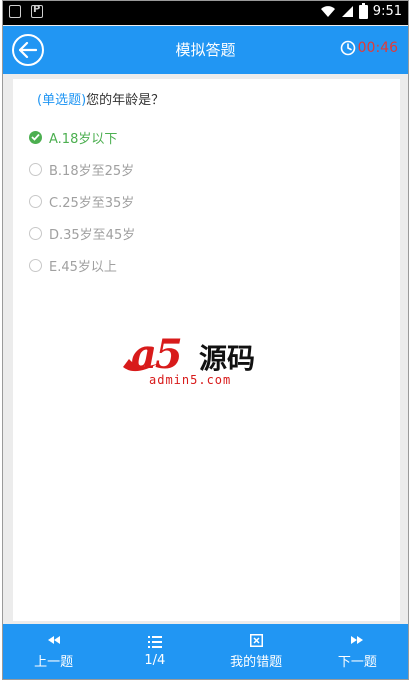  I want to click on parking-notification-icon, so click(37, 11).